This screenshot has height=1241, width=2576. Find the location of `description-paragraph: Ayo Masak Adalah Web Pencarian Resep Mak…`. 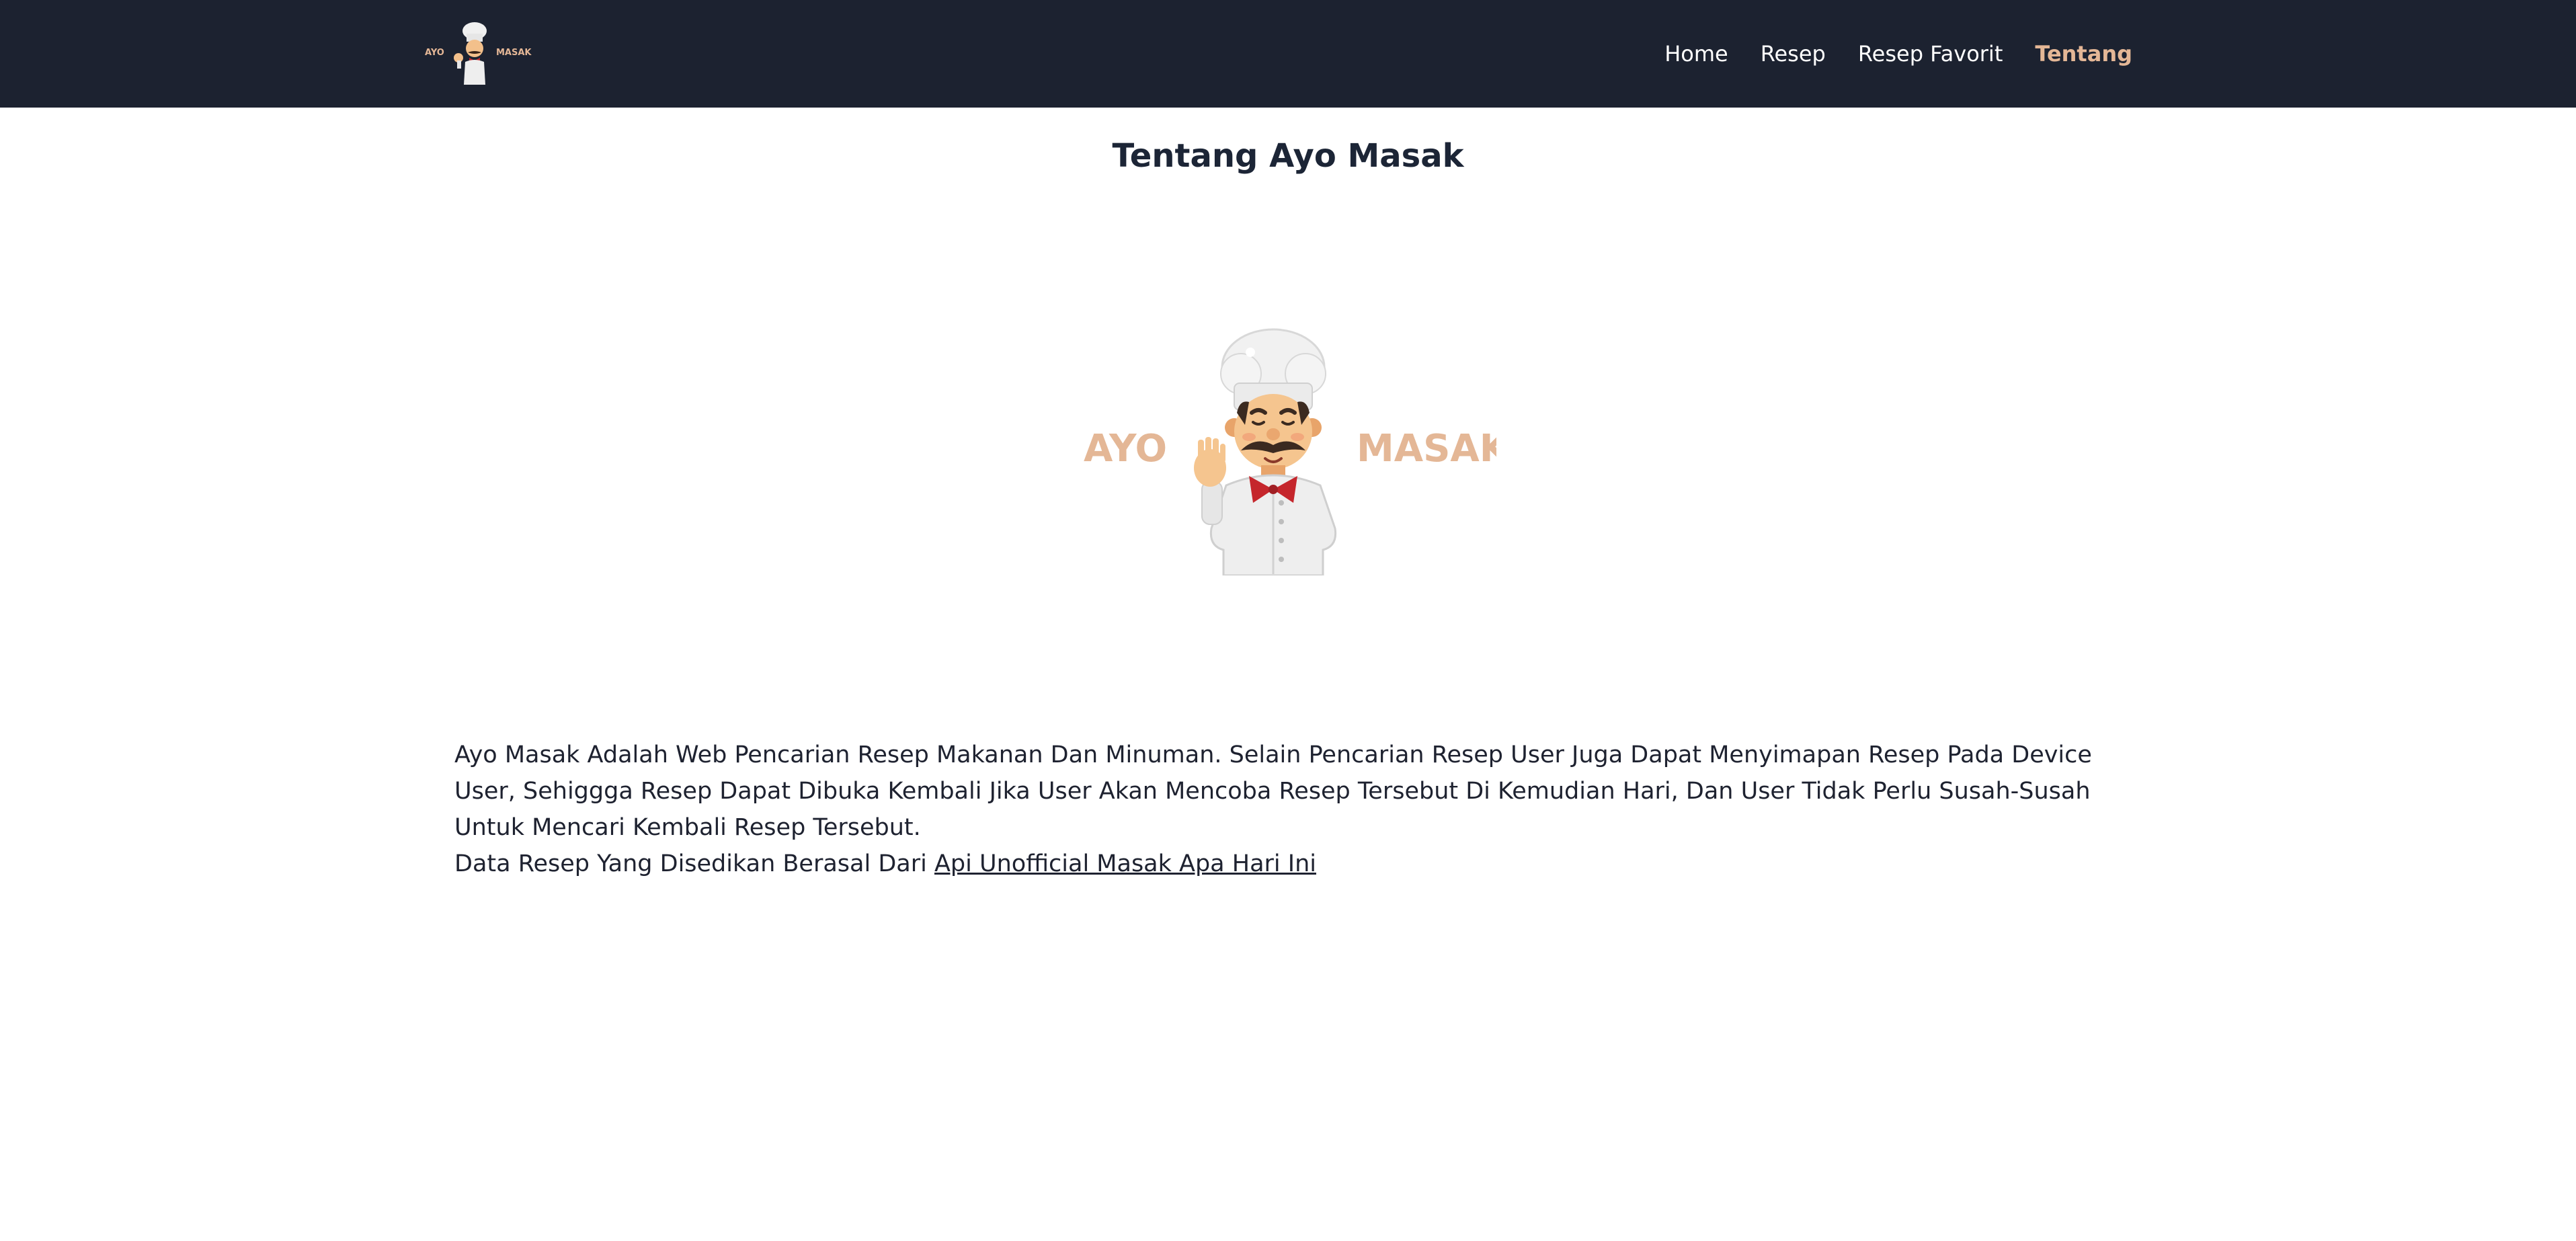

description-paragraph: Ayo Masak Adalah Web Pencarian Resep Mak… is located at coordinates (1273, 791).